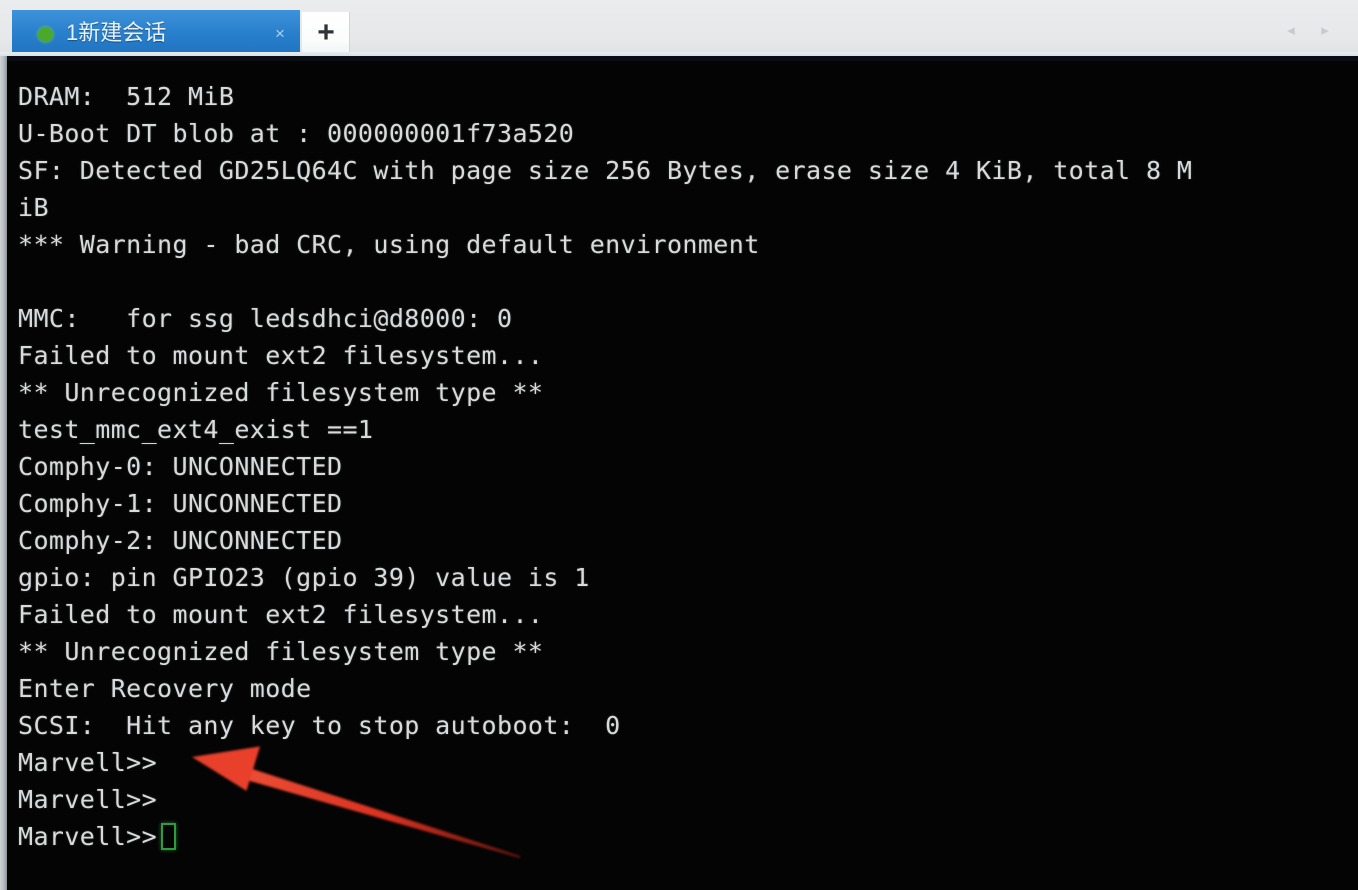 Image resolution: width=1358 pixels, height=890 pixels. I want to click on tab-label: 1新建会话, so click(116, 32).